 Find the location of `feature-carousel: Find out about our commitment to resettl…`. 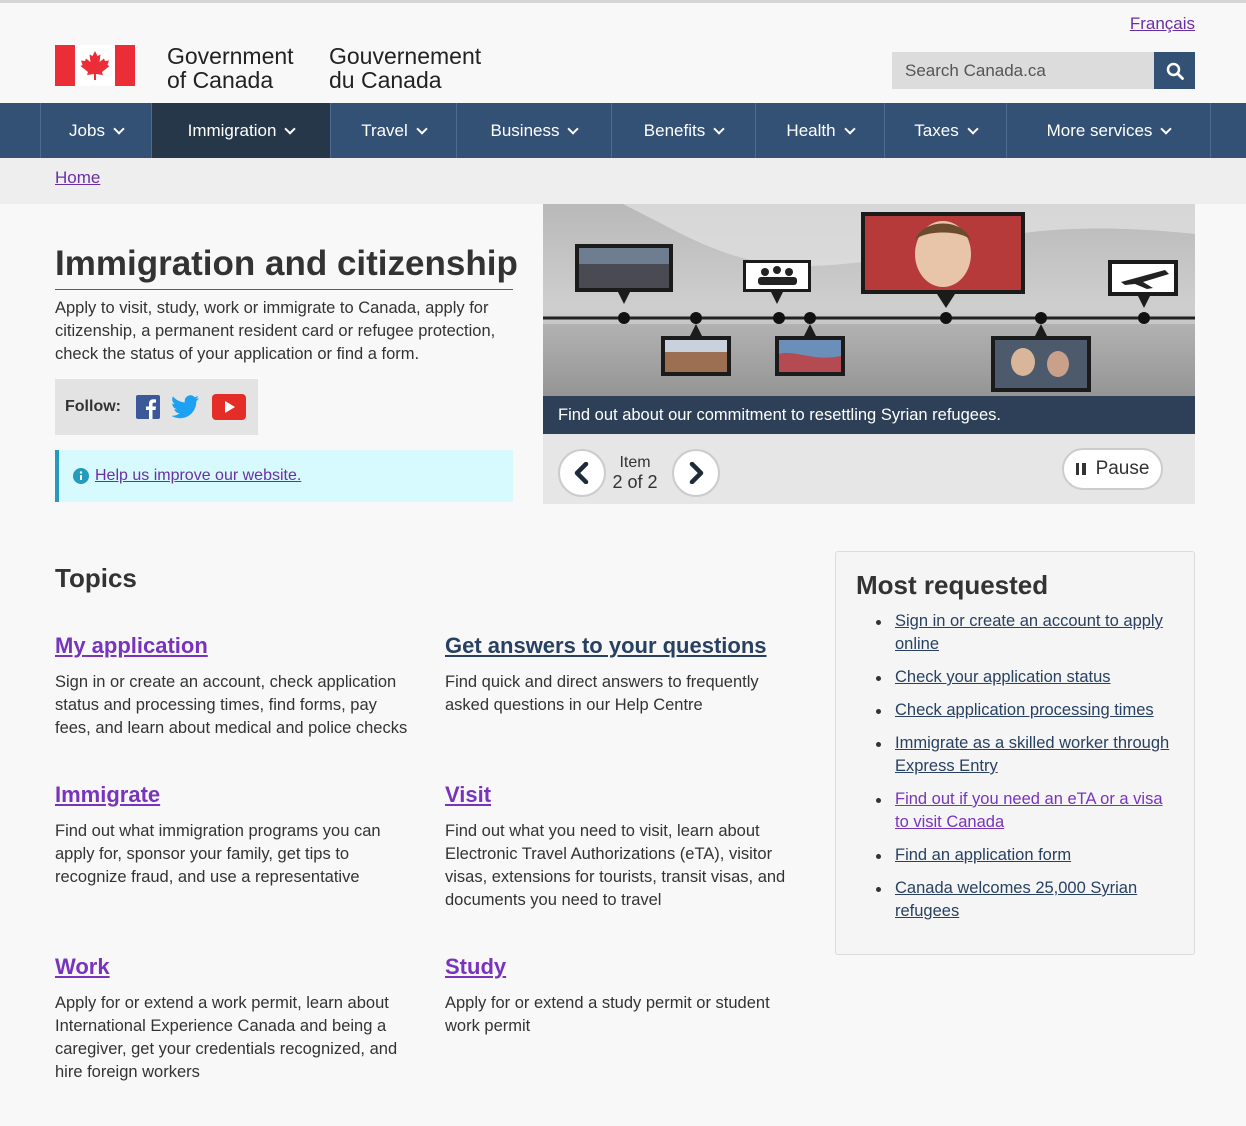

feature-carousel: Find out about our commitment to resettl… is located at coordinates (869, 354).